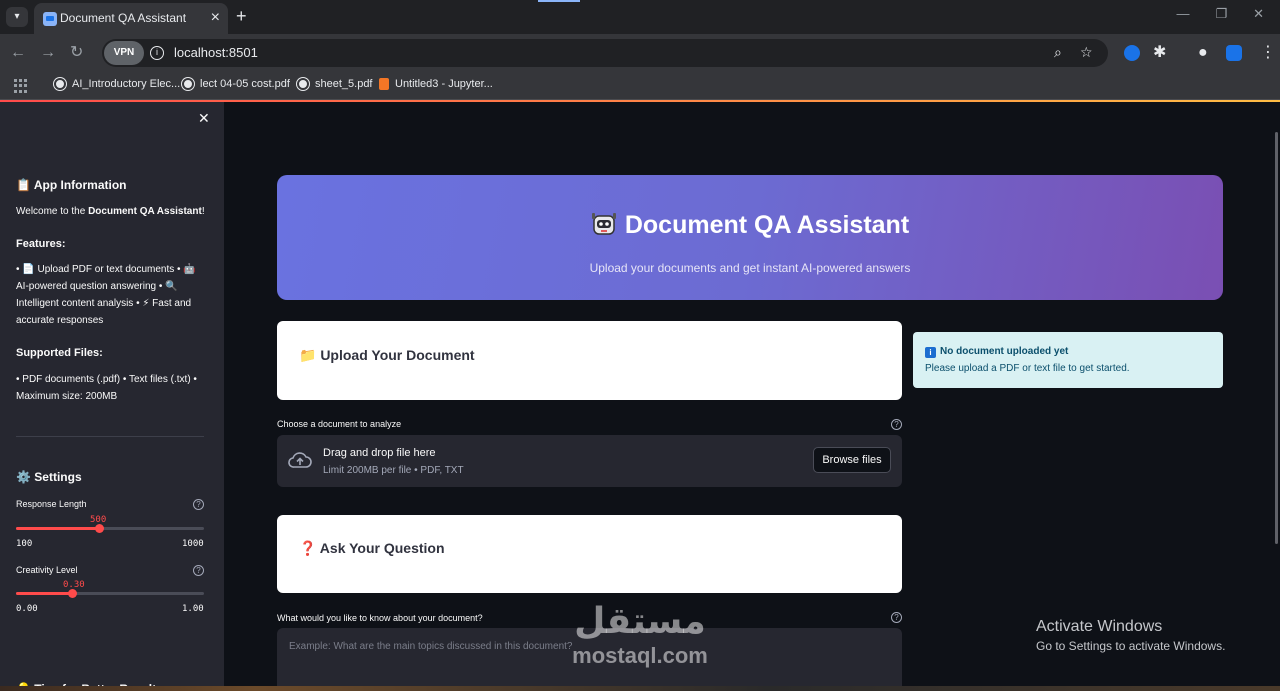 The width and height of the screenshot is (1280, 691). I want to click on mostaql-watermark: مستقل mostaql.com, so click(640, 634).